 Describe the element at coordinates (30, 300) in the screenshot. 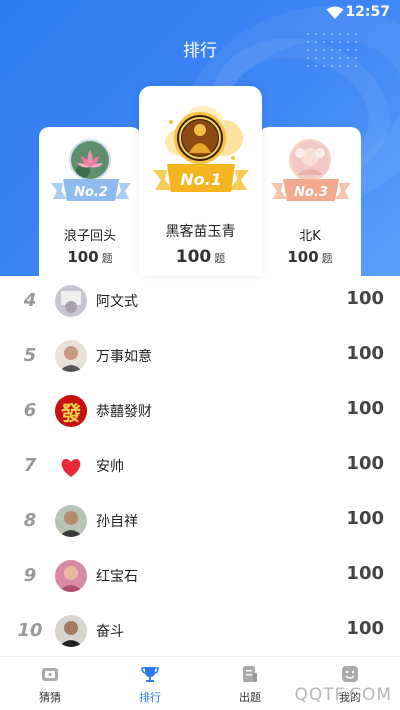

I see `rank-number: 4` at that location.